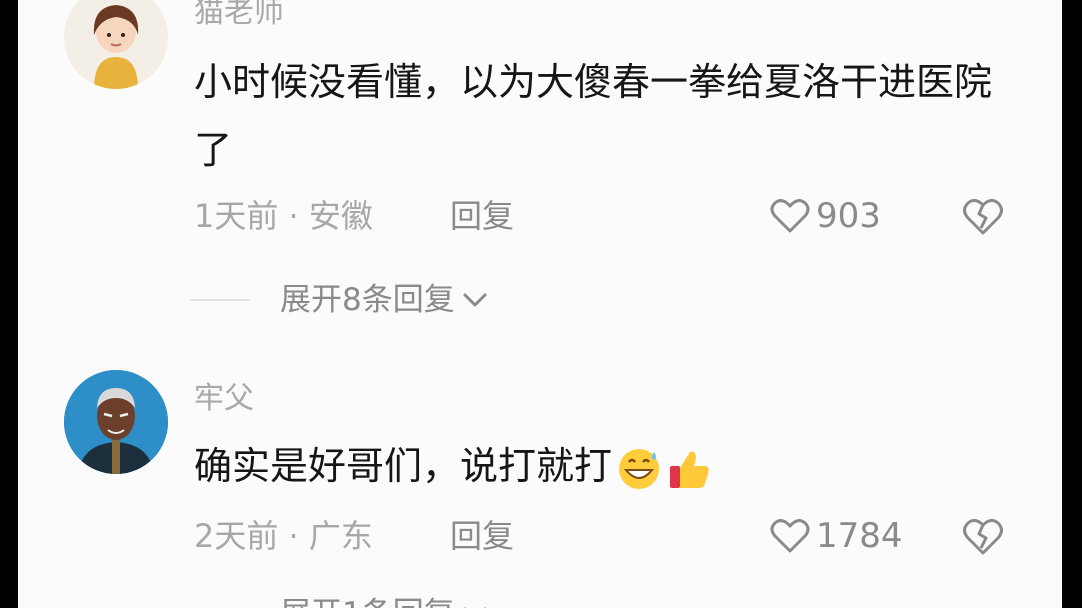 This screenshot has width=1082, height=608. I want to click on like-button: 1784, so click(836, 536).